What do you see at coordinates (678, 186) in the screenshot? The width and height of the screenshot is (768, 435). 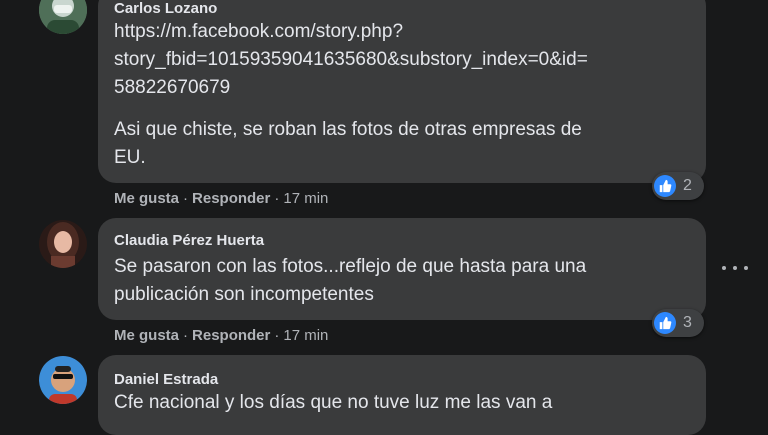 I see `reaction-summary: 2` at bounding box center [678, 186].